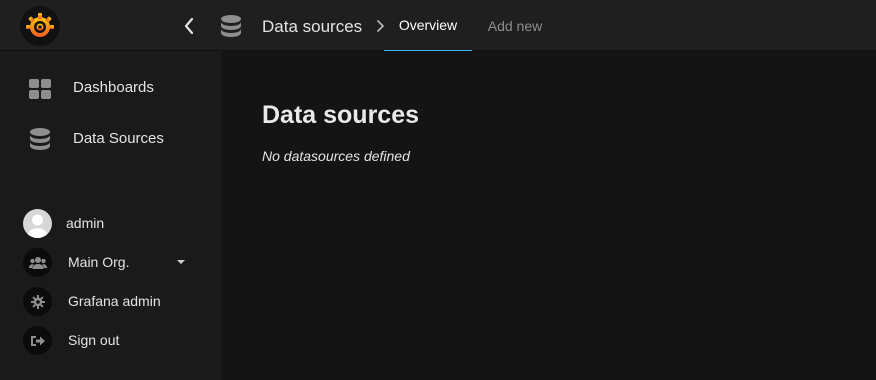  I want to click on tab-overview: Overview, so click(428, 25).